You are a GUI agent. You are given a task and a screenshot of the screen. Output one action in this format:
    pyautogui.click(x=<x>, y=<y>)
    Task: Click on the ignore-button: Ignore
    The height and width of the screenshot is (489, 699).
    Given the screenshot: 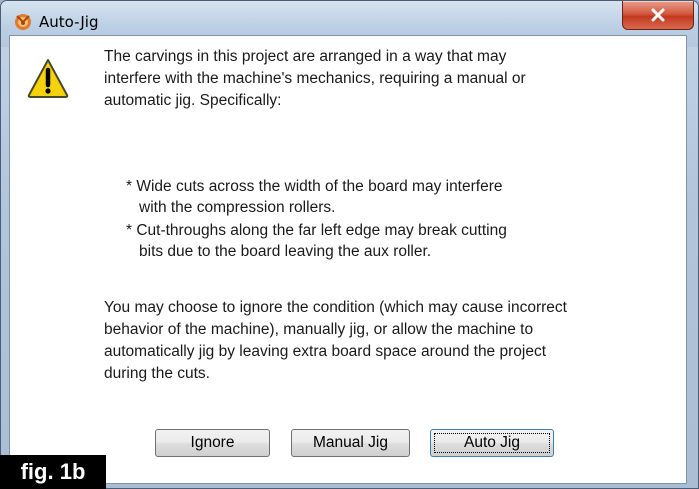 What is the action you would take?
    pyautogui.click(x=212, y=443)
    